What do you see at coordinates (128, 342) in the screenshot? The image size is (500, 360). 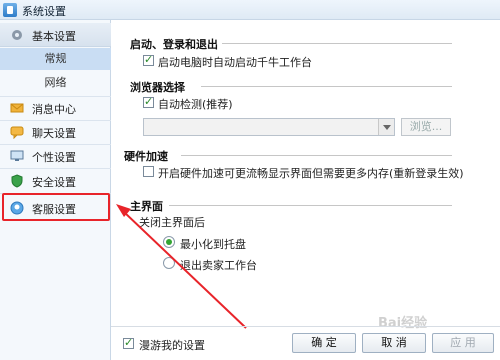 I see `roam-settings-checkbox` at bounding box center [128, 342].